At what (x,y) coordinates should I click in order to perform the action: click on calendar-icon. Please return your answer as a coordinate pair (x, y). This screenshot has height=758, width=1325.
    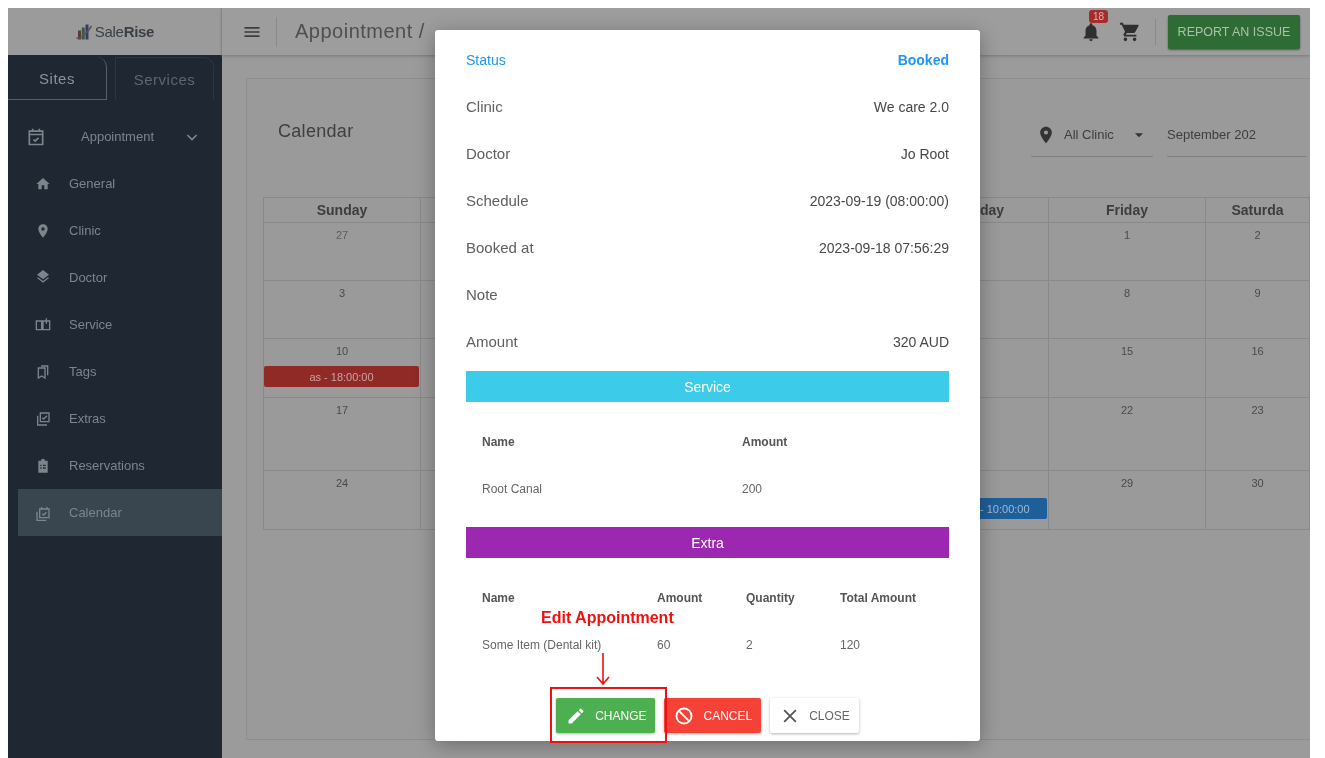
    Looking at the image, I should click on (43, 512).